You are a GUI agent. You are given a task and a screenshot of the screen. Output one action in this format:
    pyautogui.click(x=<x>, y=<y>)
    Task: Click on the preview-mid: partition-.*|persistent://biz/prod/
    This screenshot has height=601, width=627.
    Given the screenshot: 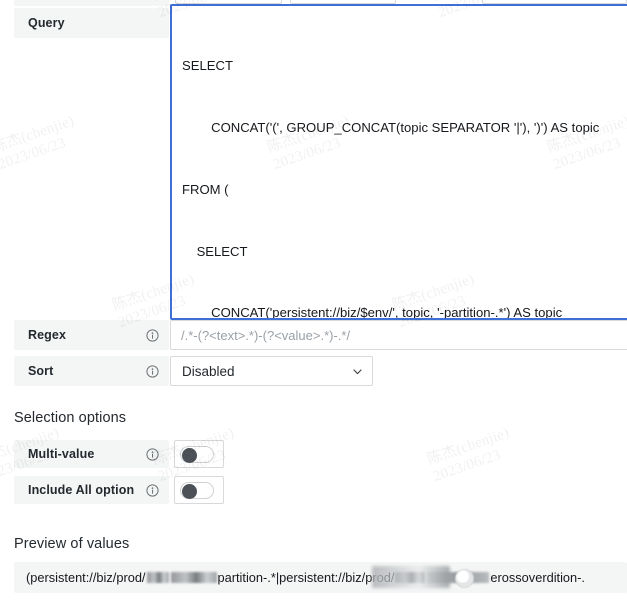 What is the action you would take?
    pyautogui.click(x=306, y=577)
    